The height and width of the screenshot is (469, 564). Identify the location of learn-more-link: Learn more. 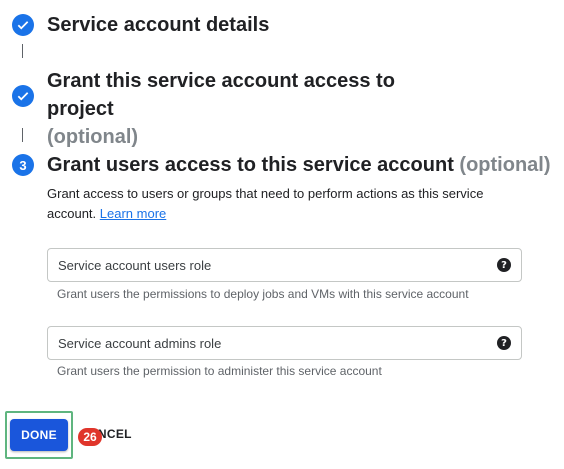
(133, 213).